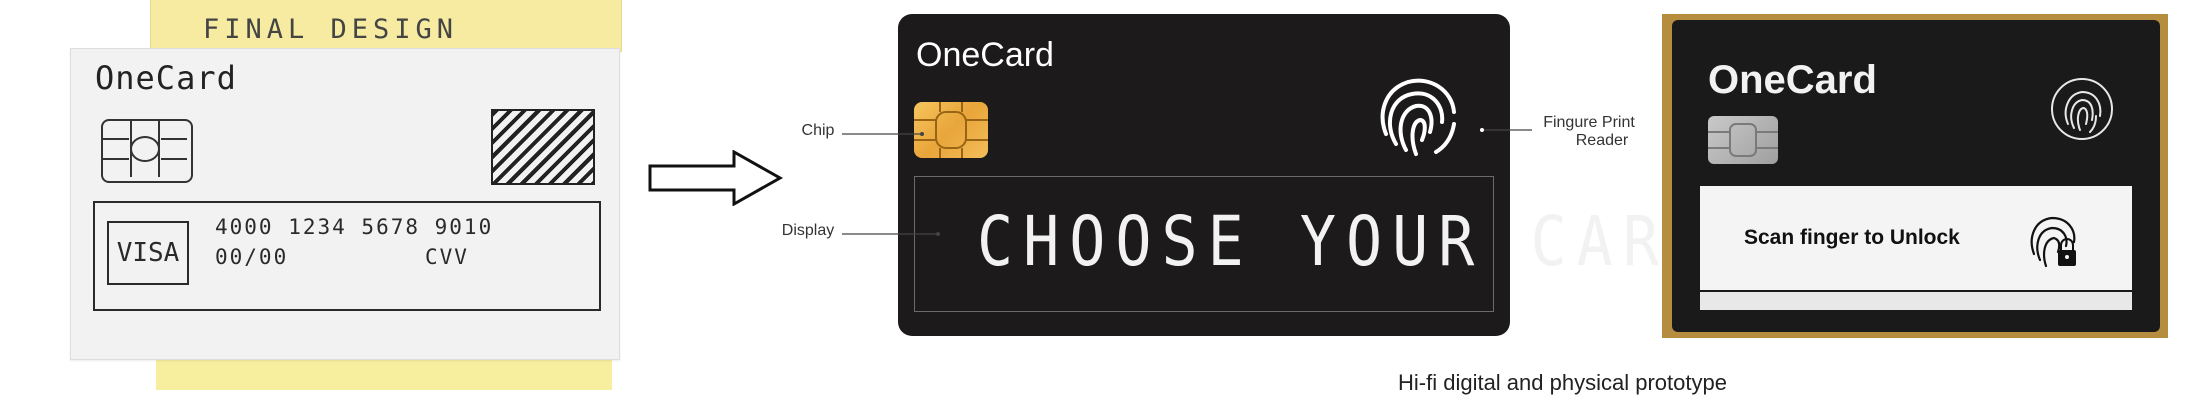 The height and width of the screenshot is (404, 2190). Describe the element at coordinates (1602, 140) in the screenshot. I see `fingerprint-label-line2: Reader` at that location.